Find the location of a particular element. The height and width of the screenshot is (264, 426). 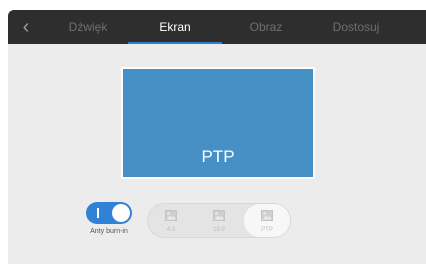

anti-burn-in-toggle is located at coordinates (109, 213).